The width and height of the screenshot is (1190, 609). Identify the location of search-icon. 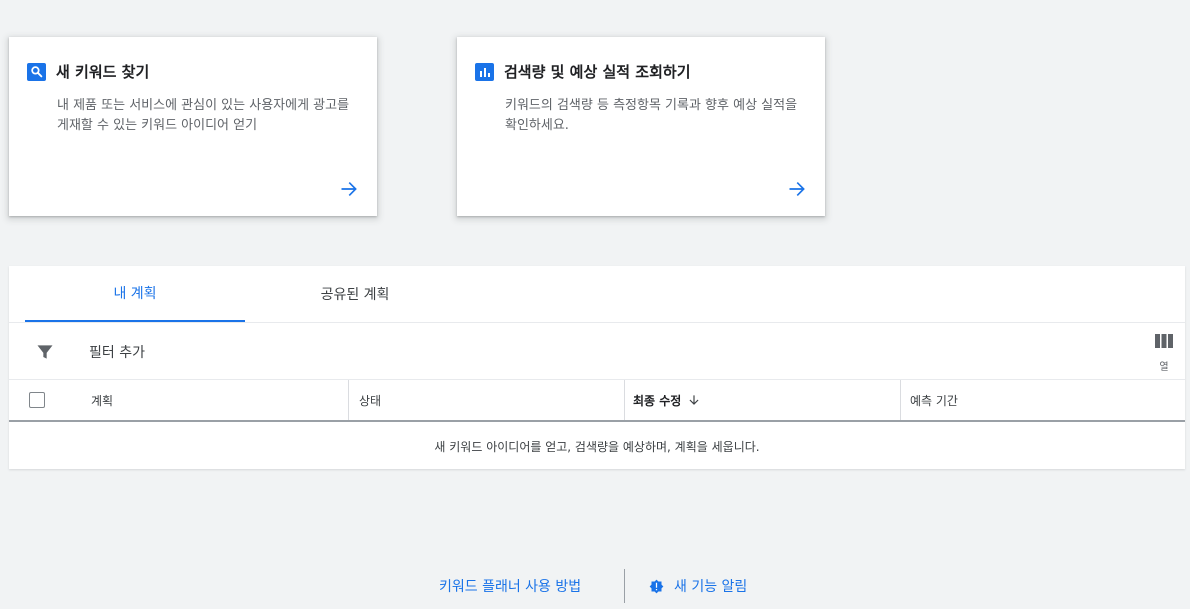
(36, 71).